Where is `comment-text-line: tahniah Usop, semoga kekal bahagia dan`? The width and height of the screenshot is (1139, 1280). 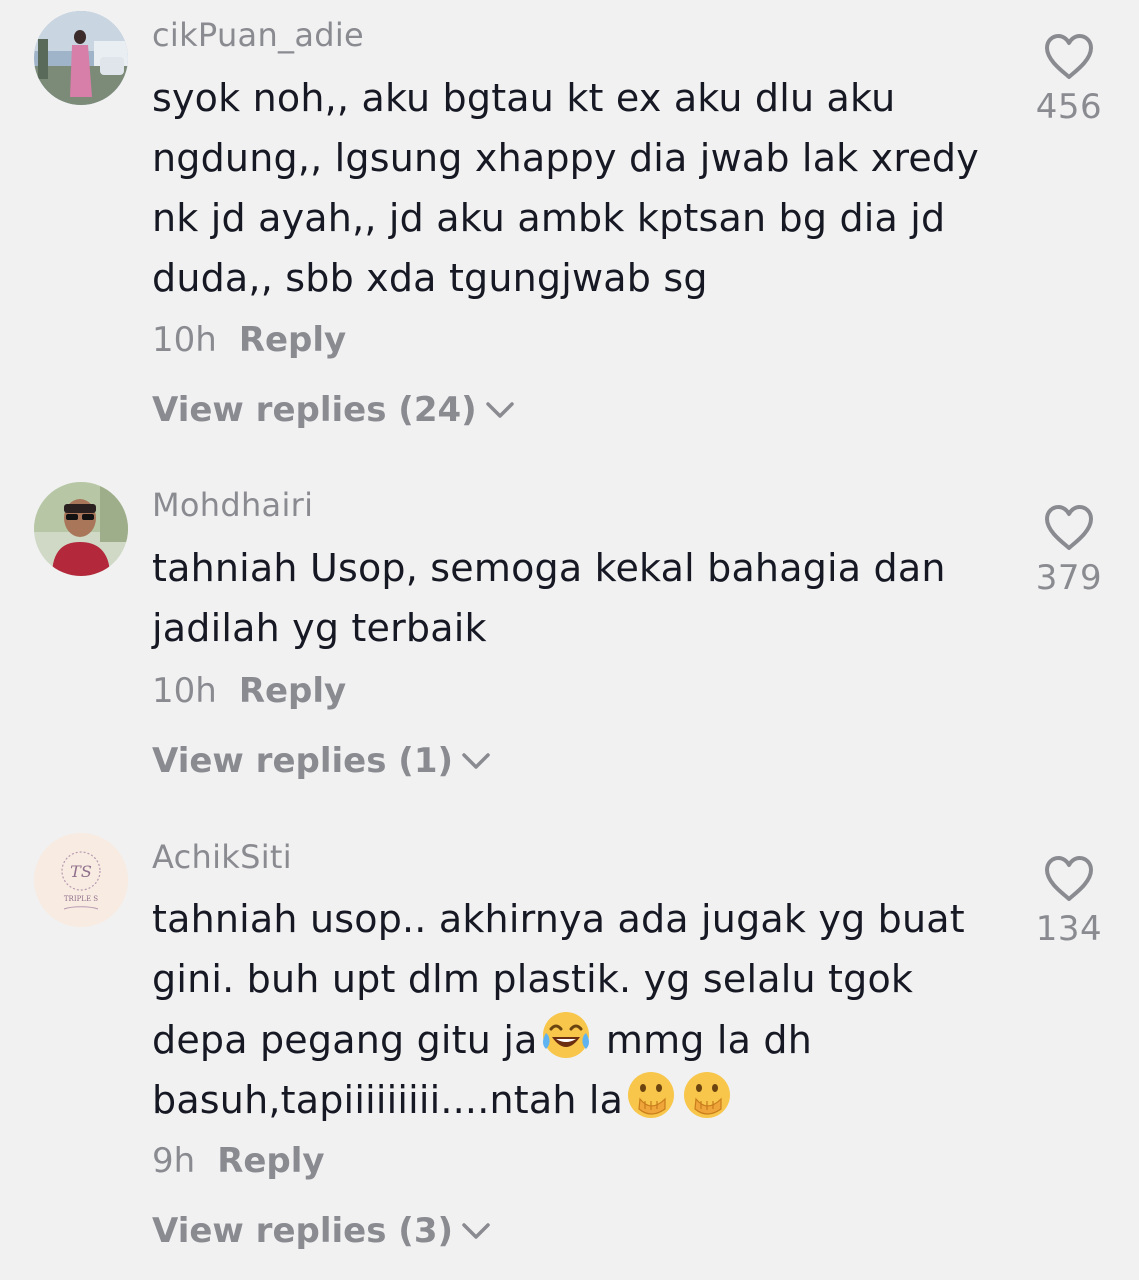 comment-text-line: tahniah Usop, semoga kekal bahagia dan is located at coordinates (549, 568).